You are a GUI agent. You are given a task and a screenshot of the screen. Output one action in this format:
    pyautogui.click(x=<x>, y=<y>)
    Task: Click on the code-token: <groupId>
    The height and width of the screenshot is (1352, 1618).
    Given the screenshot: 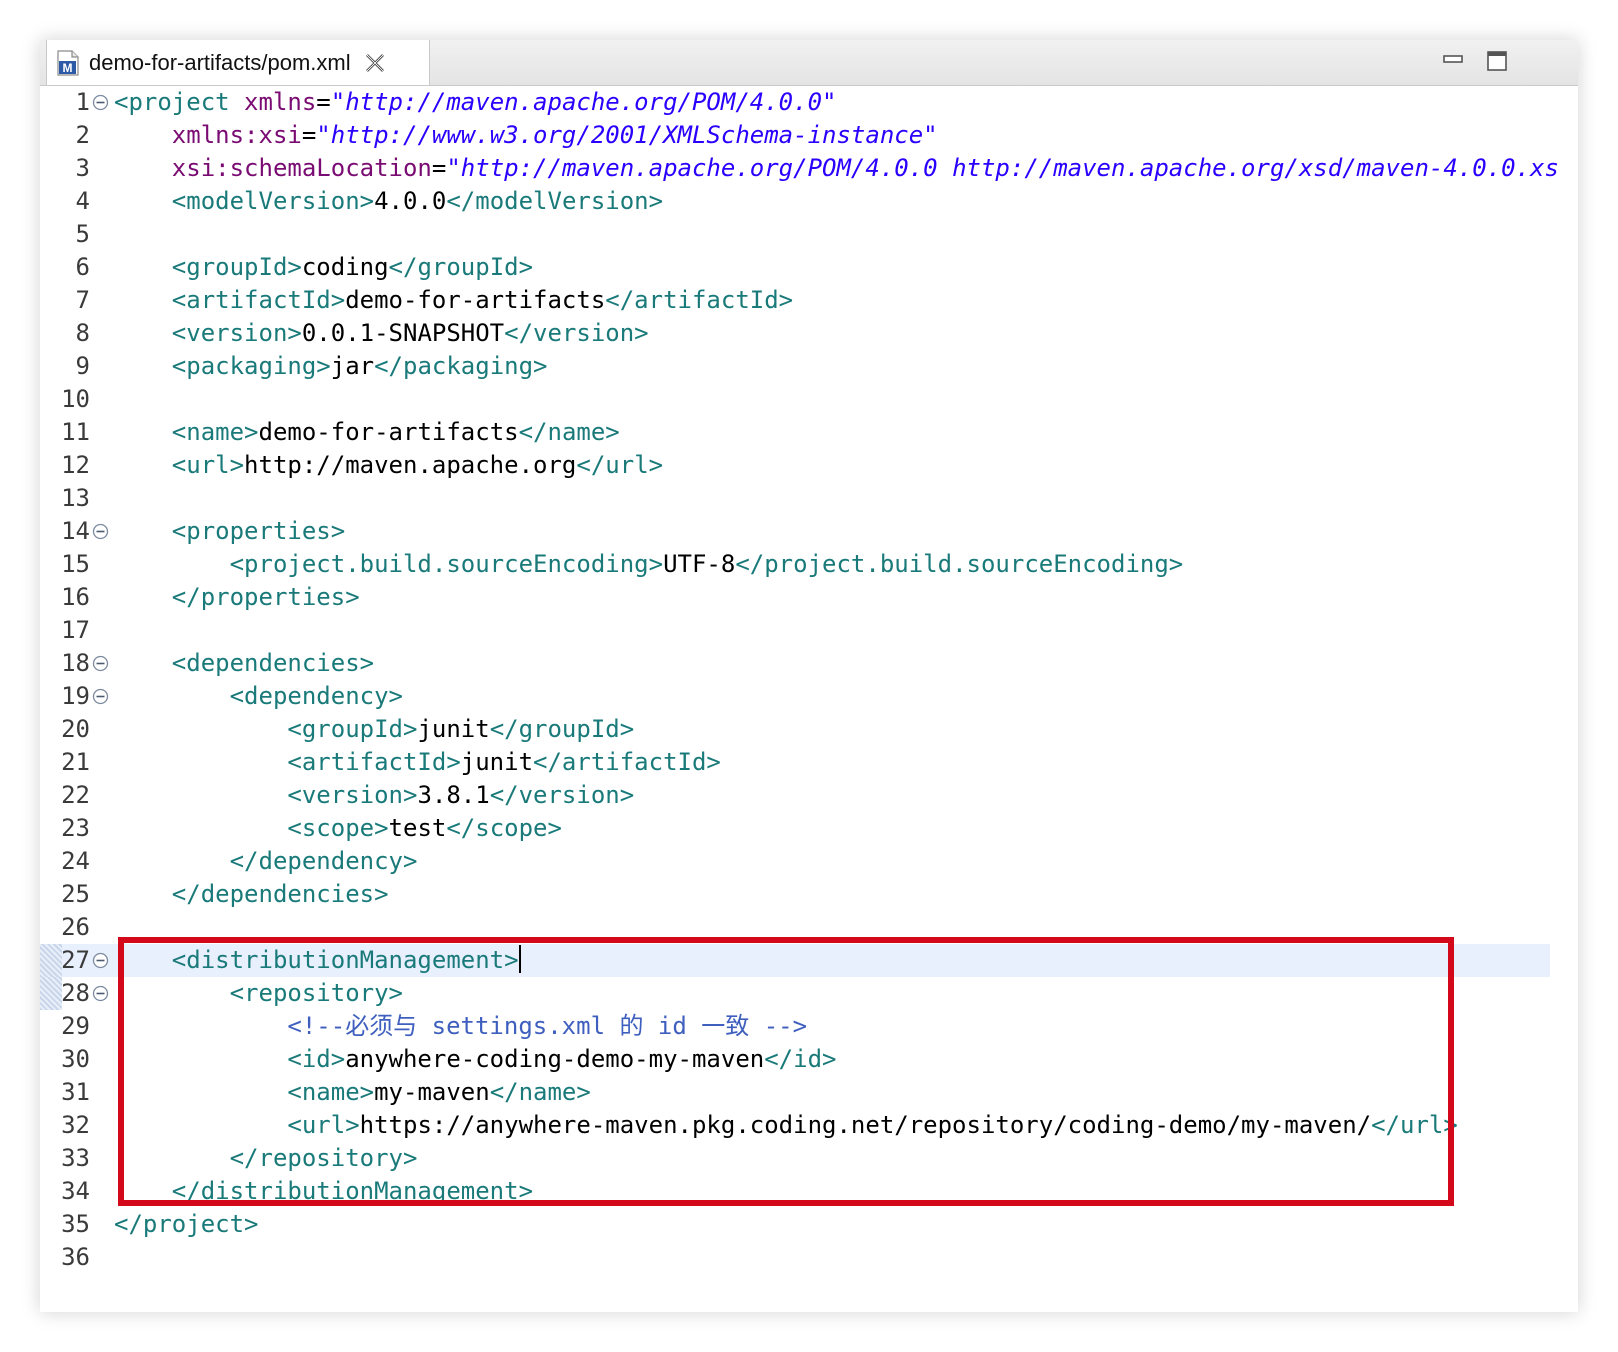 What is the action you would take?
    pyautogui.click(x=352, y=729)
    